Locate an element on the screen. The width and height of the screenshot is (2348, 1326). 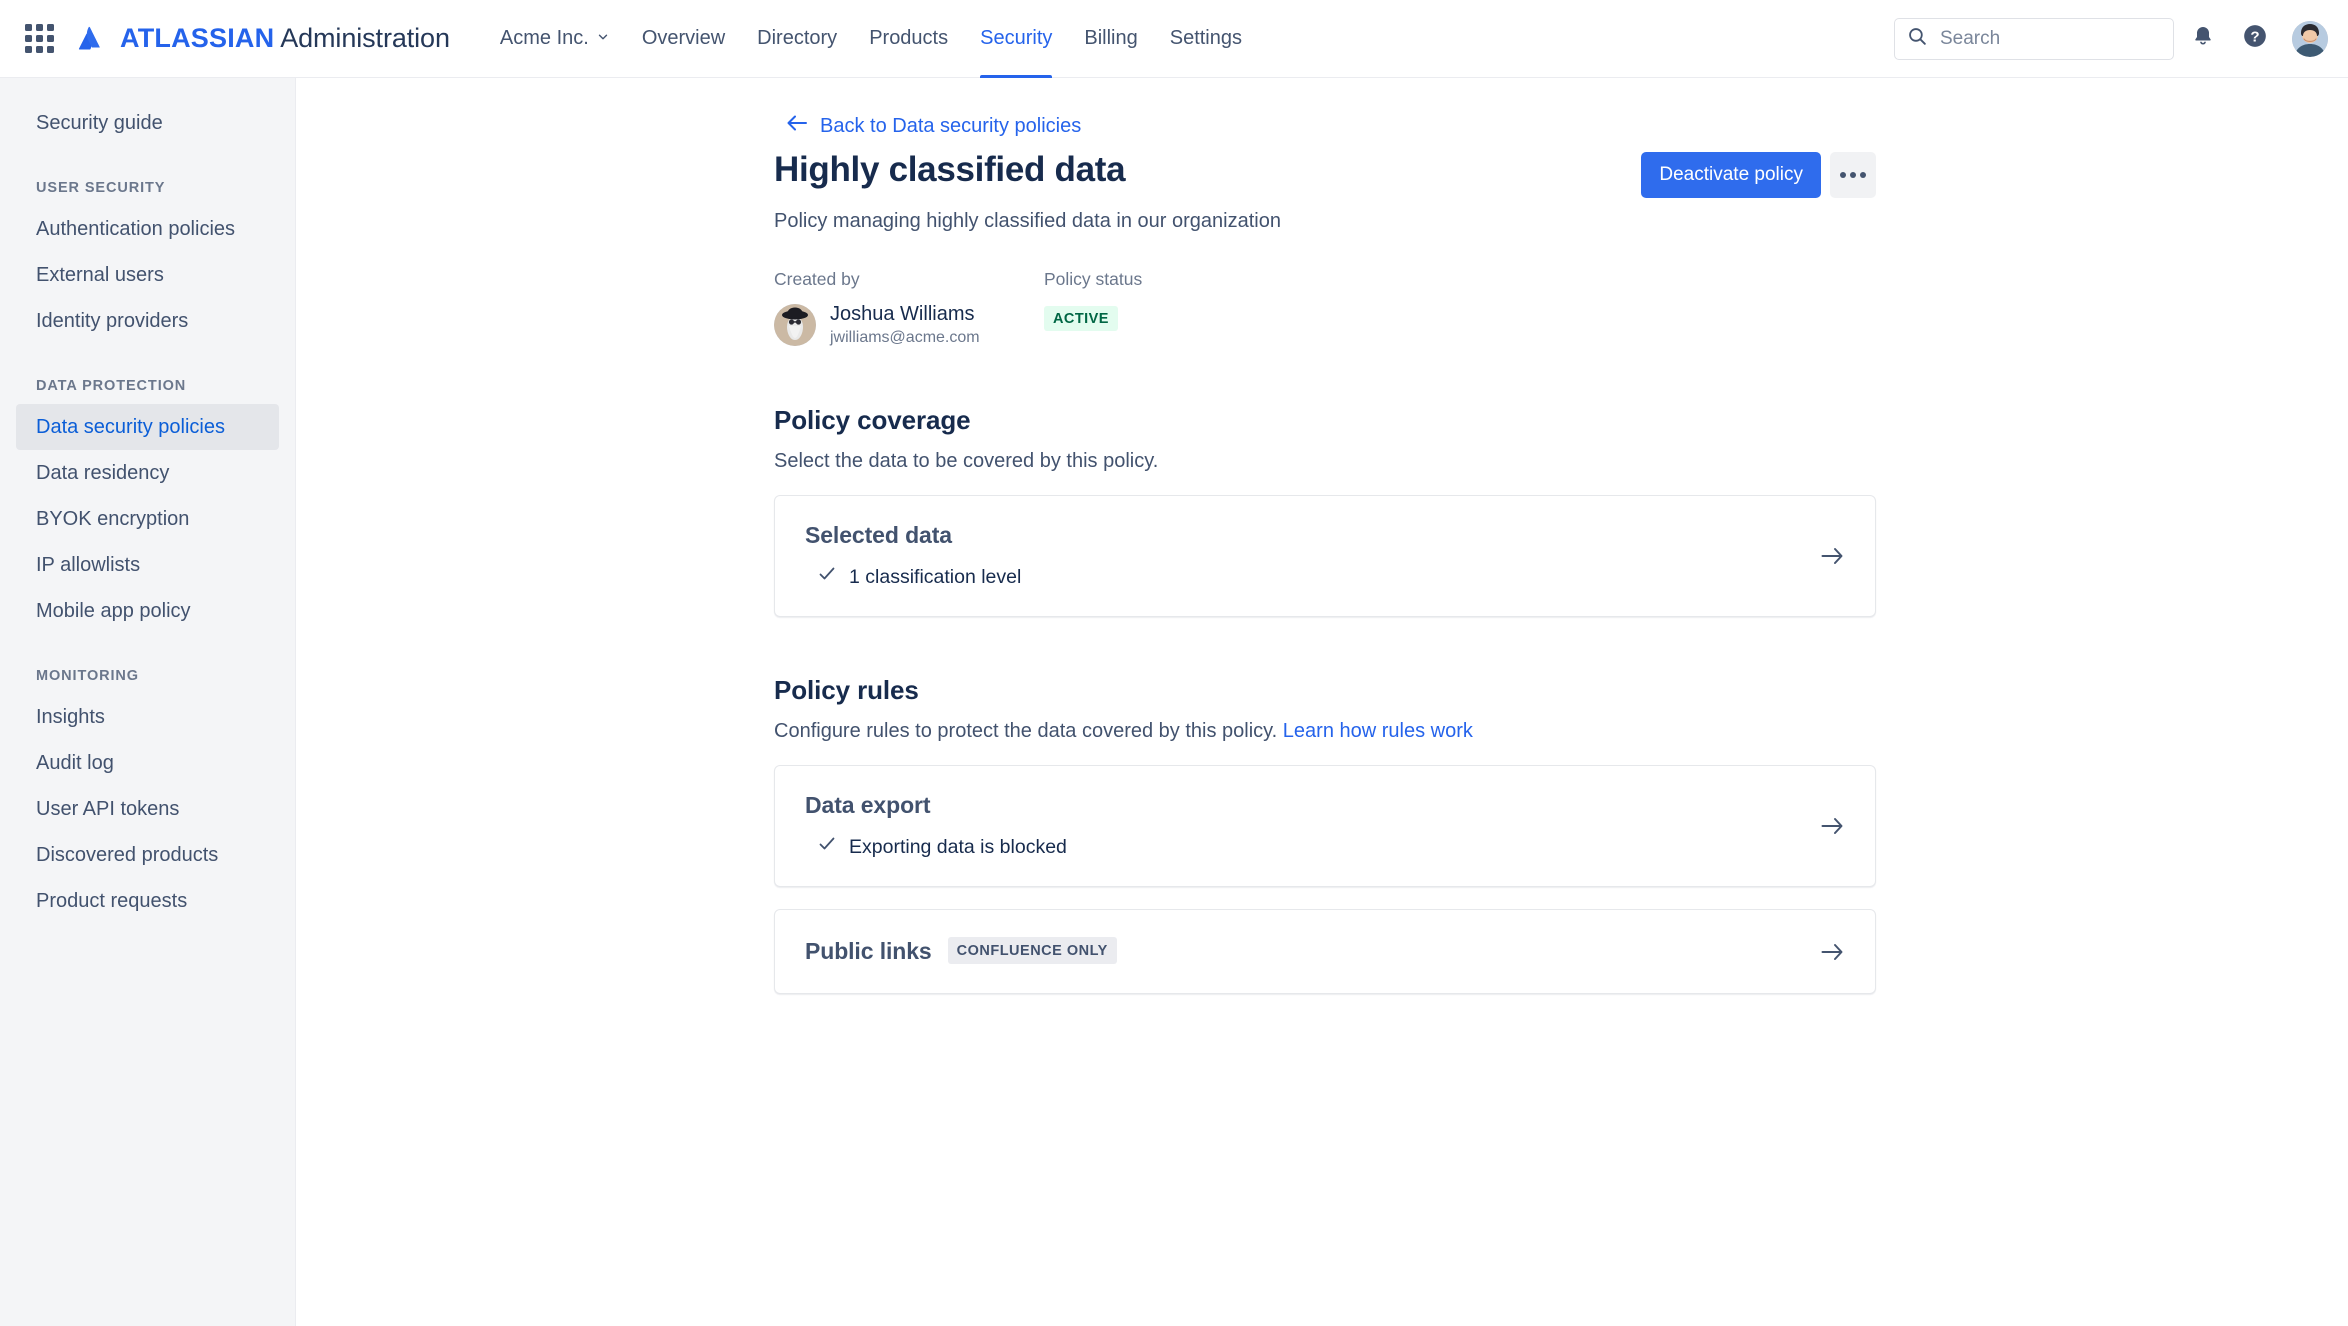
creator-identity: Joshua Williams jwilliams@acme.com is located at coordinates (909, 324).